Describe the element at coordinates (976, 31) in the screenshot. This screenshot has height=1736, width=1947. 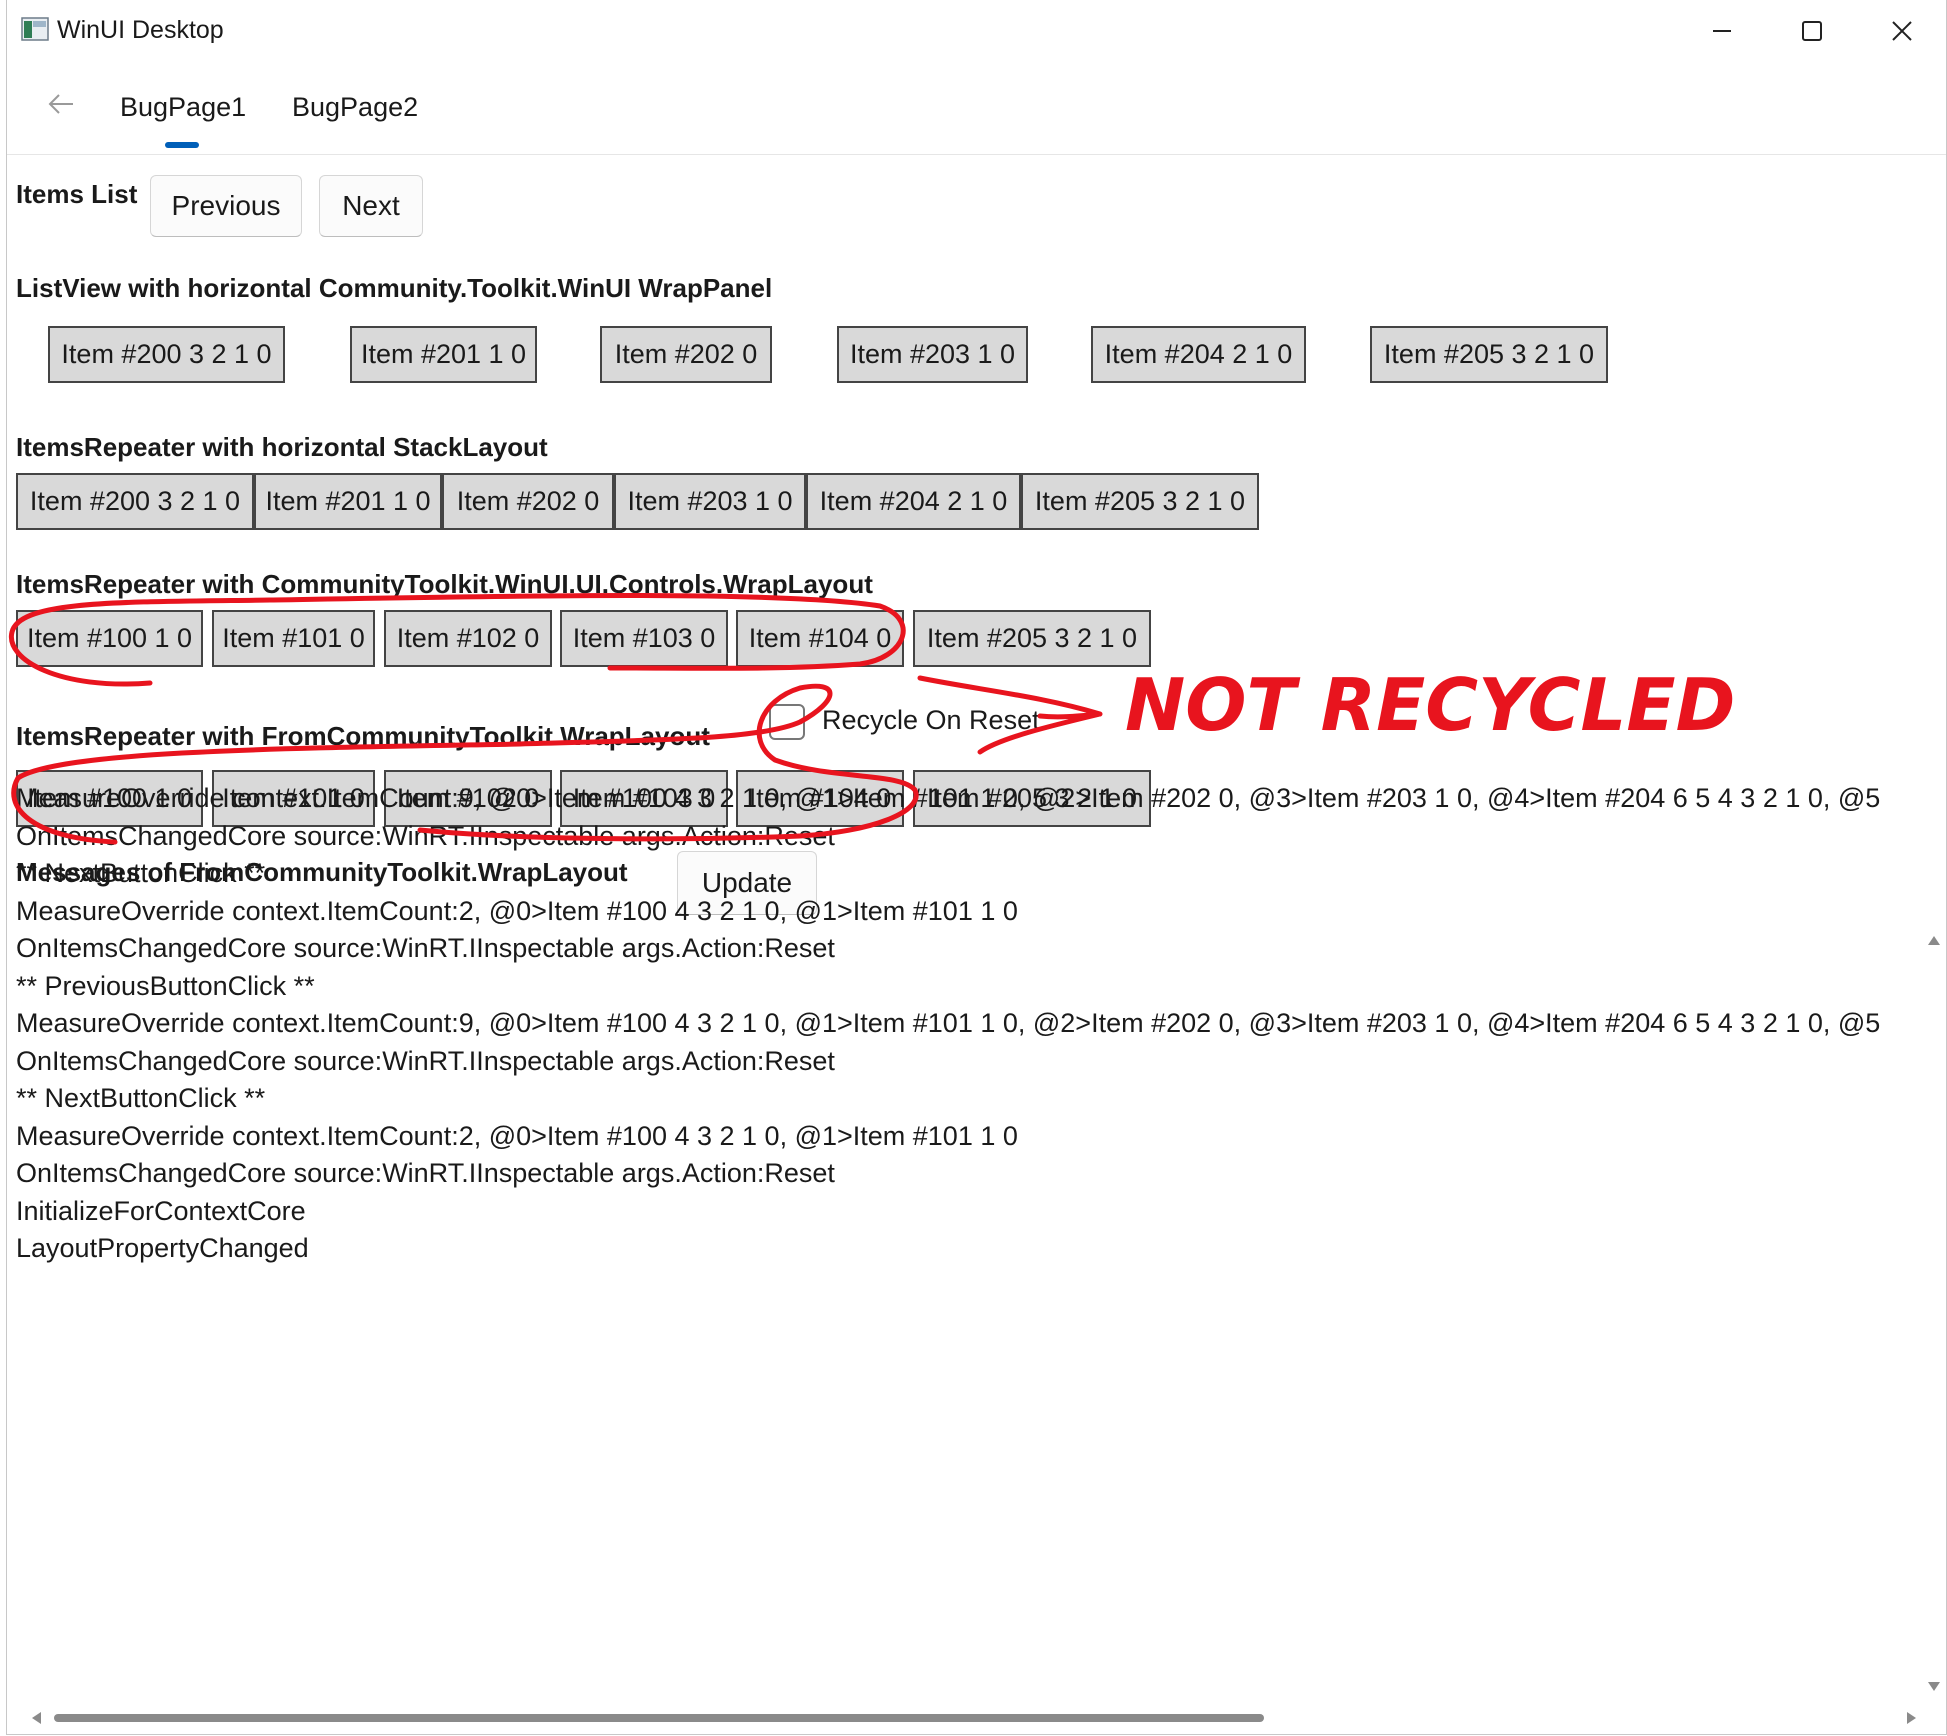
I see `title-bar: WinUI Desktop` at that location.